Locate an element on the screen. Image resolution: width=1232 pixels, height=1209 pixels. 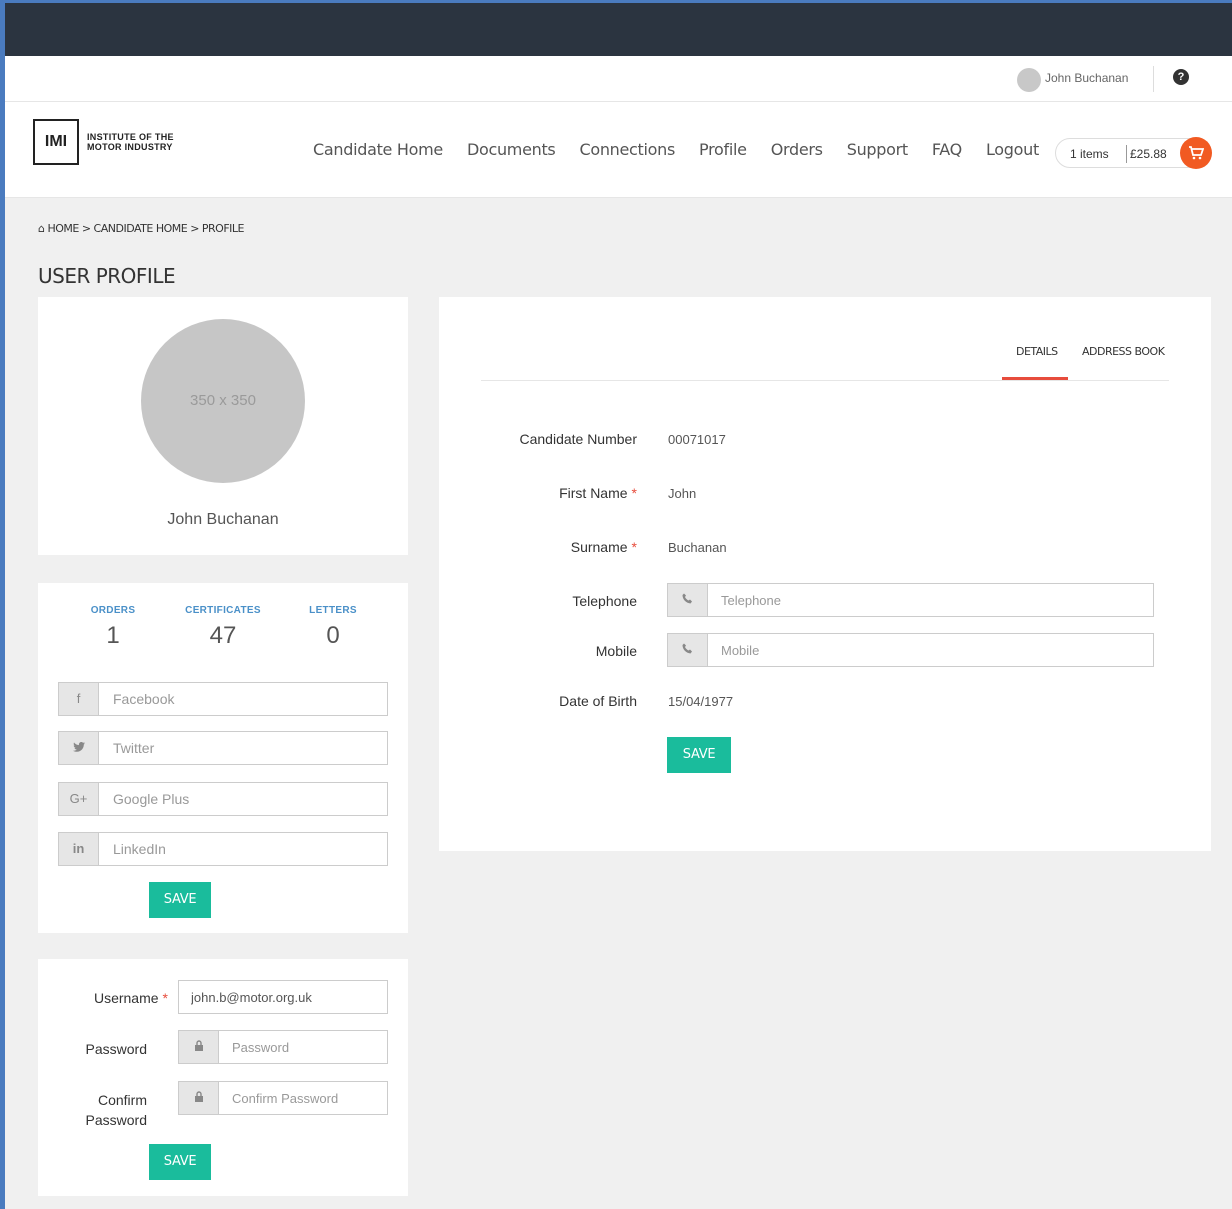
details-save-button: SAVE is located at coordinates (699, 755).